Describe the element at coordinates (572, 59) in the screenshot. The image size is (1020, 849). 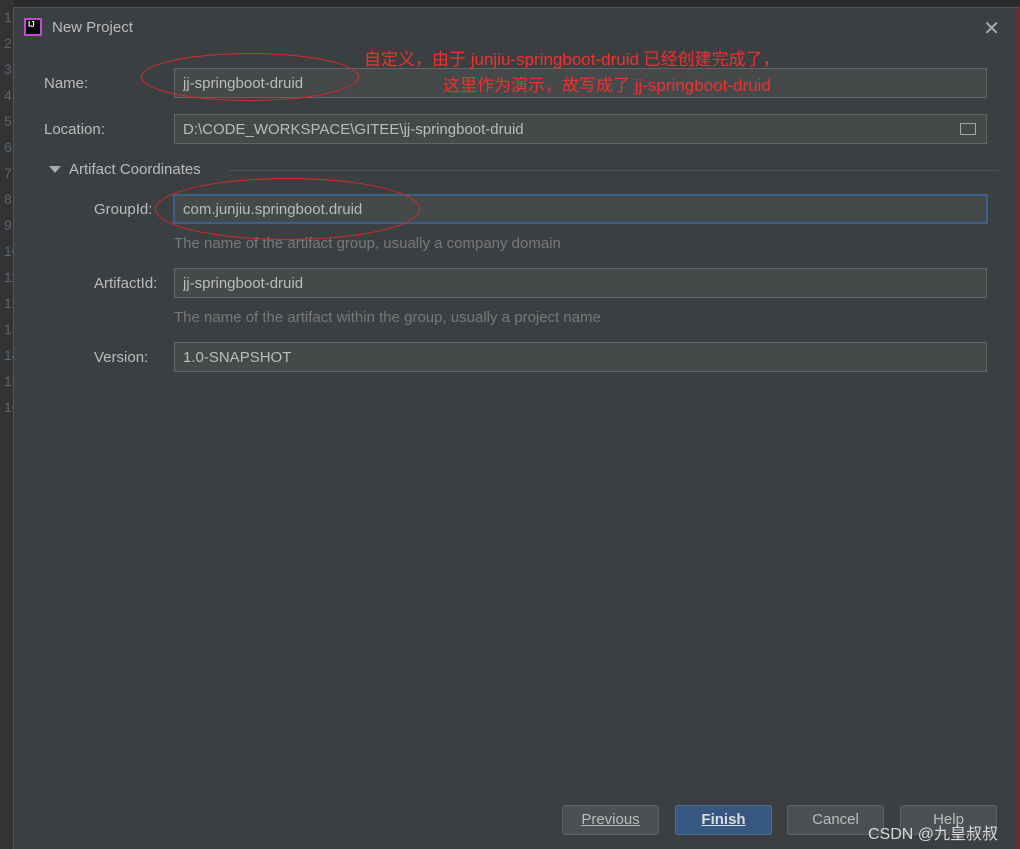
I see `annotation-line-1: 自定义，由于 junjiu-springboot-druid 已经创建完成了，` at that location.